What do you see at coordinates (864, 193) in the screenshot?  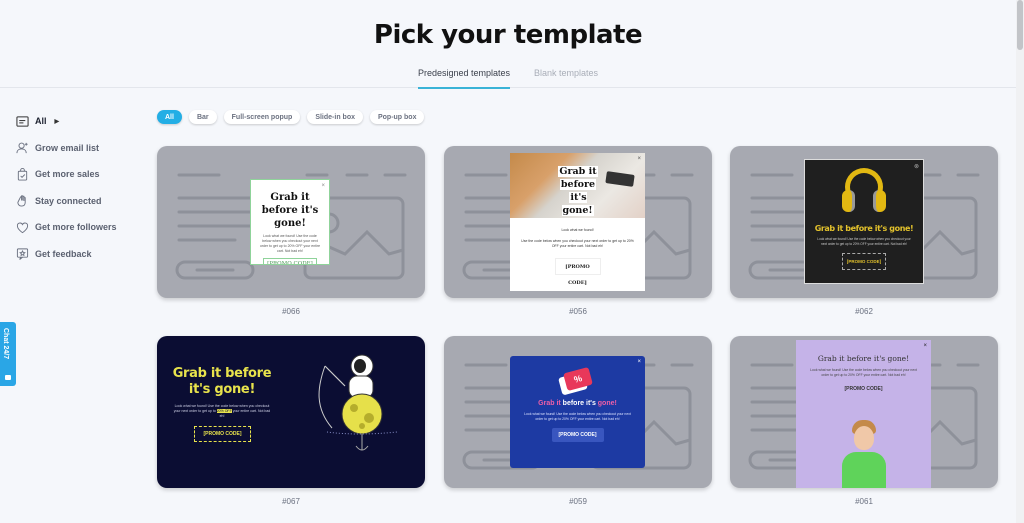 I see `headphones-image` at bounding box center [864, 193].